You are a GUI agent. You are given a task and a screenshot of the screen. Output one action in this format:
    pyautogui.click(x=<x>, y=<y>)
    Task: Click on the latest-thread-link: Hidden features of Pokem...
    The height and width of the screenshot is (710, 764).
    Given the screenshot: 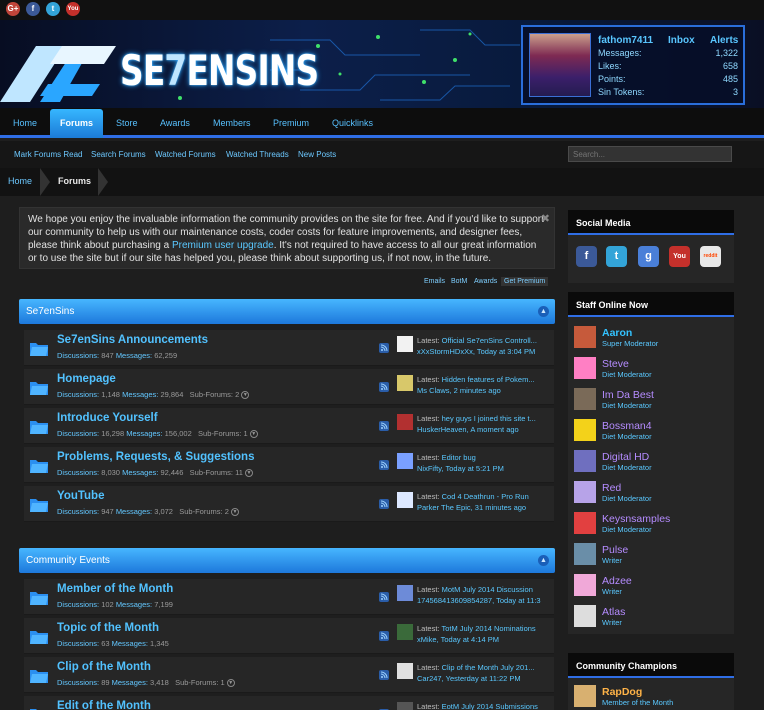 What is the action you would take?
    pyautogui.click(x=488, y=379)
    